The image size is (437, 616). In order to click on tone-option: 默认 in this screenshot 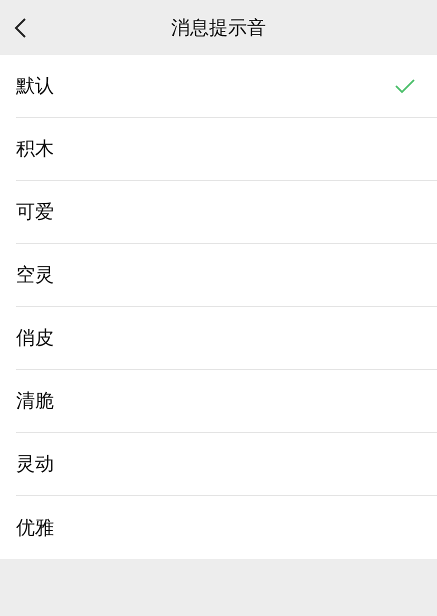, I will do `click(226, 86)`.